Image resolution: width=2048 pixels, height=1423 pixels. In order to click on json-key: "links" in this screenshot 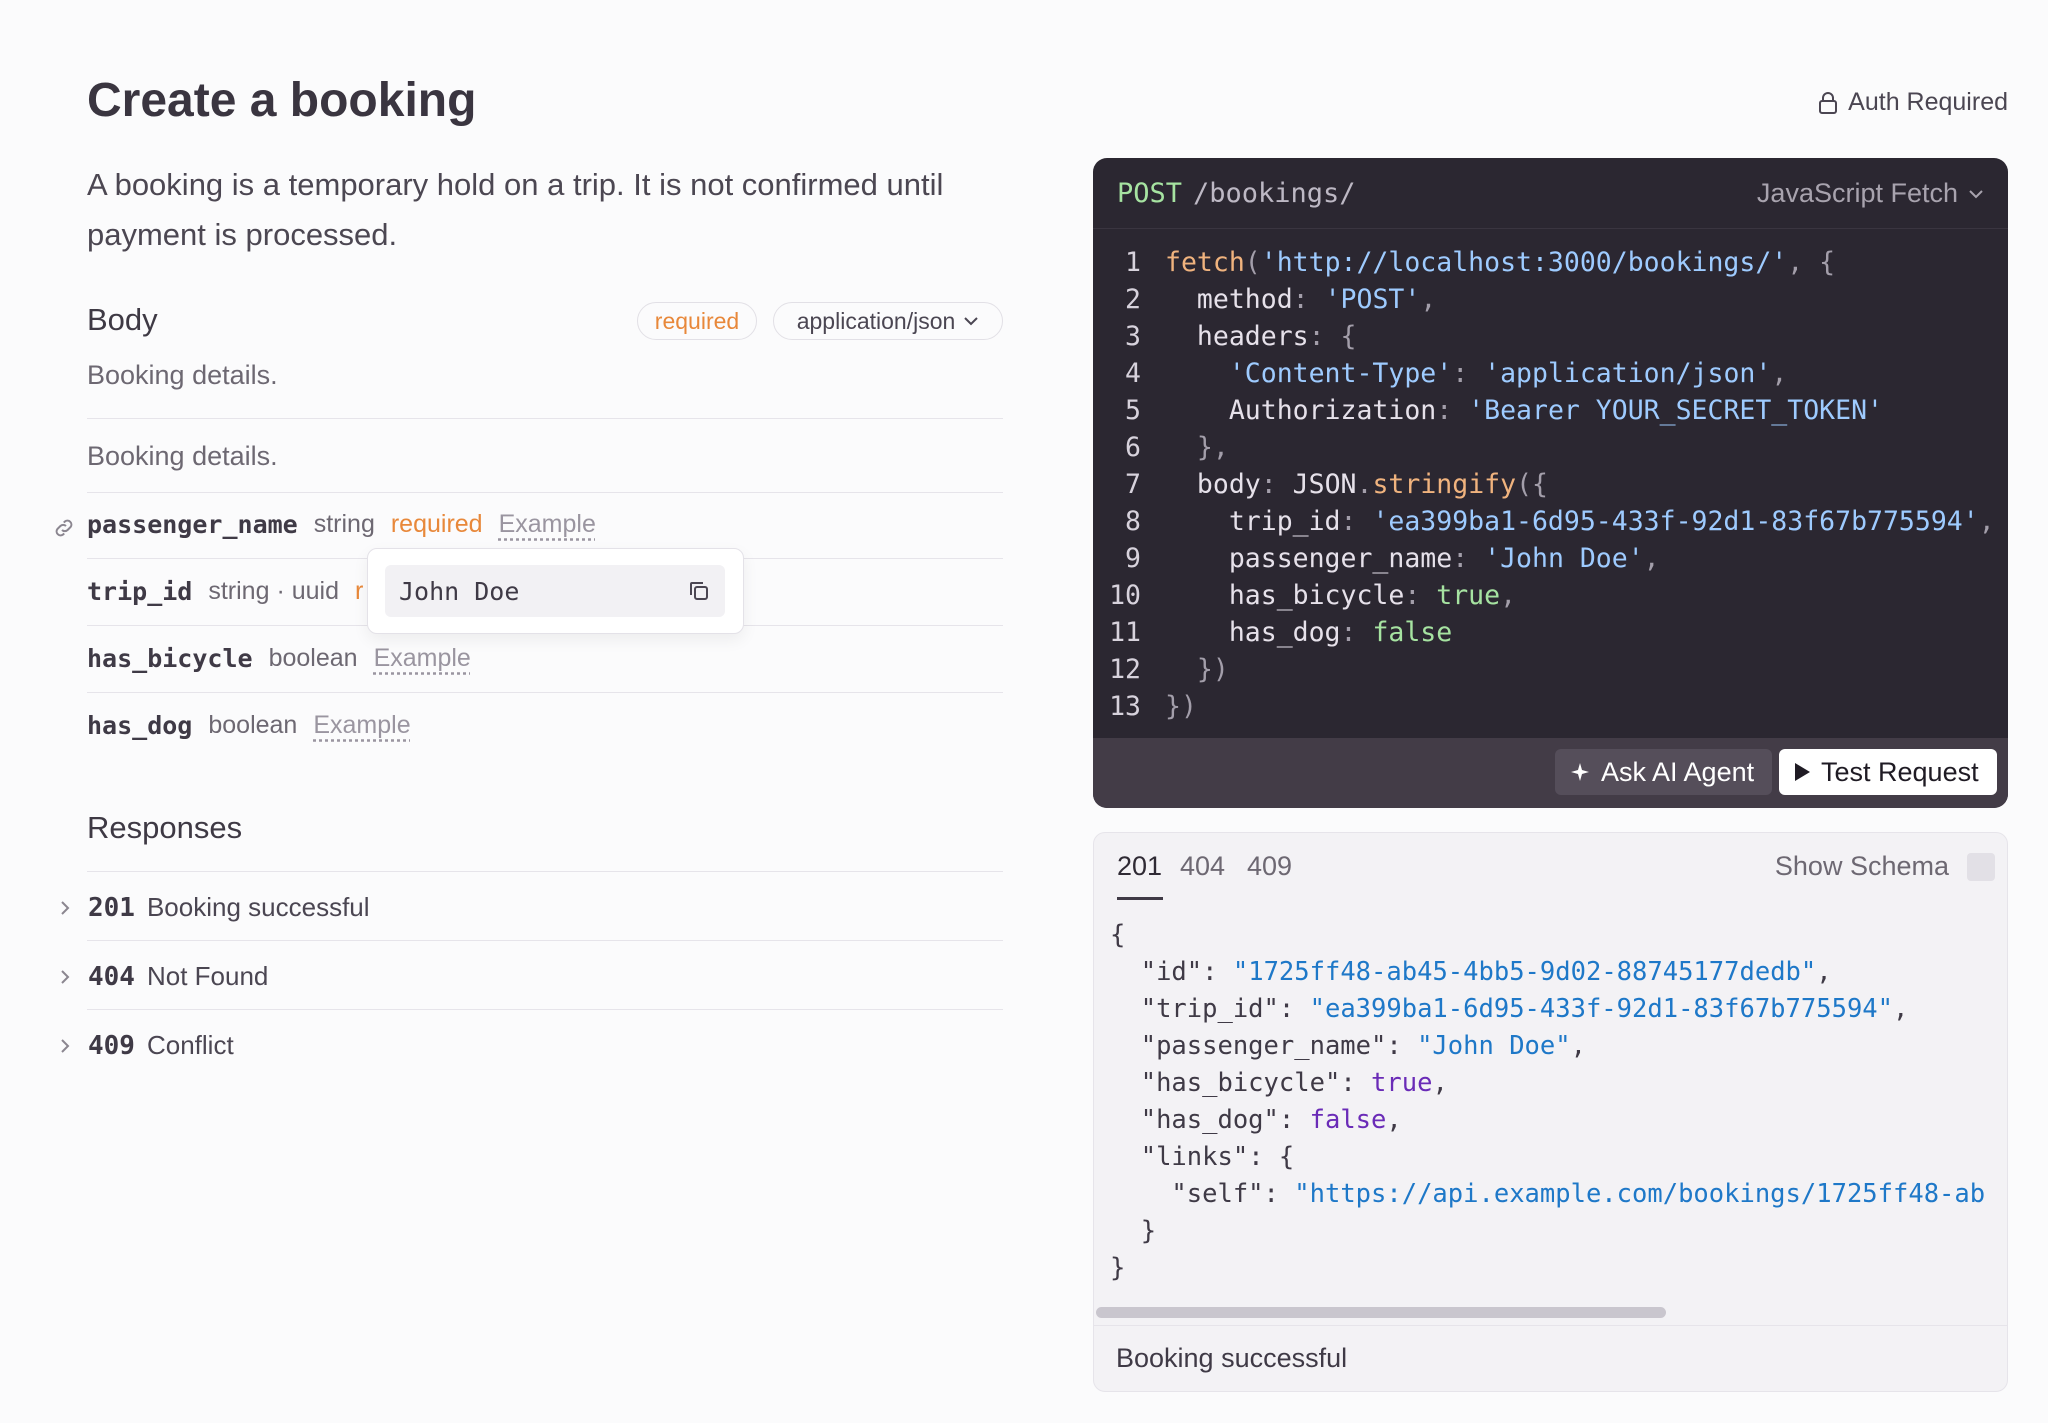, I will do `click(1194, 1157)`.